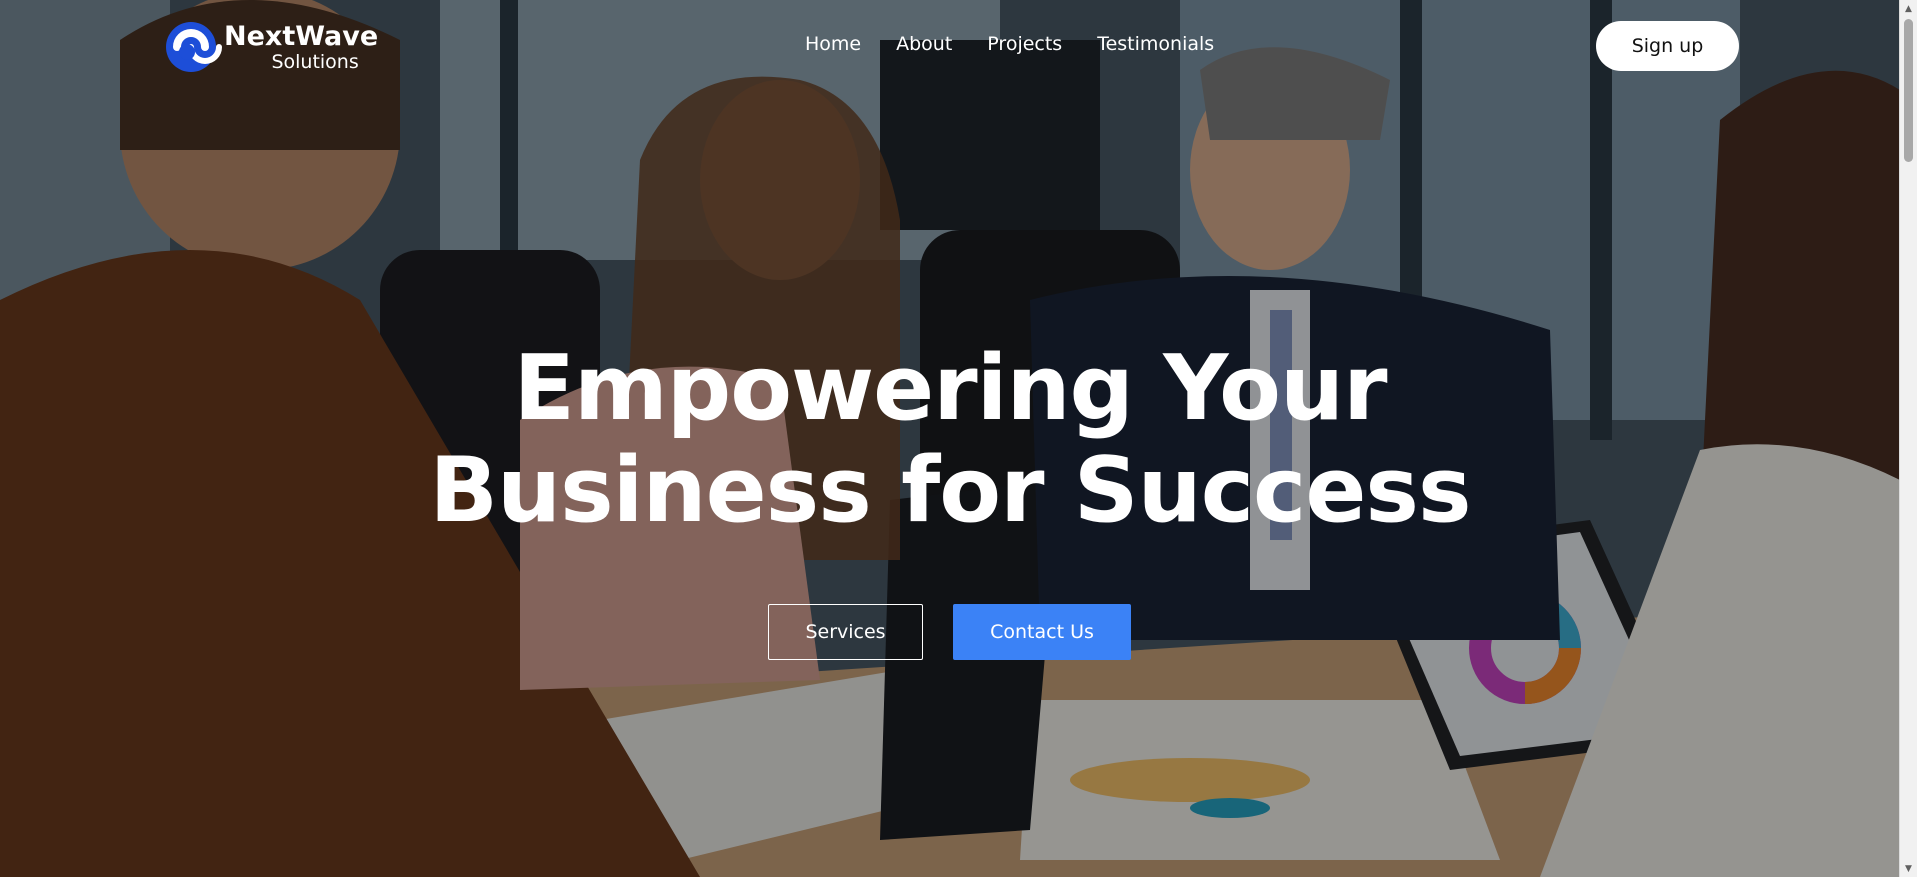  I want to click on brand-wordmark: NextWave Solutions, so click(301, 47).